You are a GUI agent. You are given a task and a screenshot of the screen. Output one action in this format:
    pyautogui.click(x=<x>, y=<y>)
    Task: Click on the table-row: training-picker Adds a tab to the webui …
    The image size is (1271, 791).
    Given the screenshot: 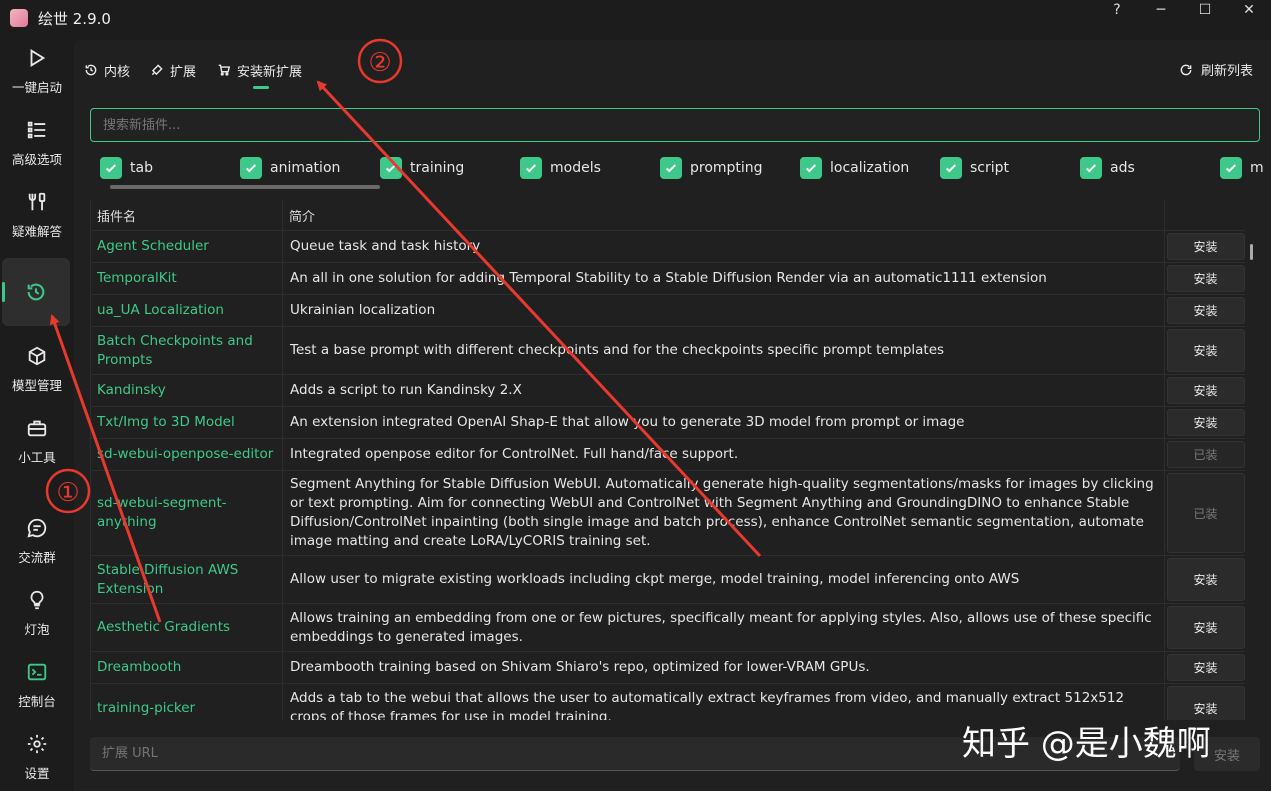 What is the action you would take?
    pyautogui.click(x=668, y=702)
    